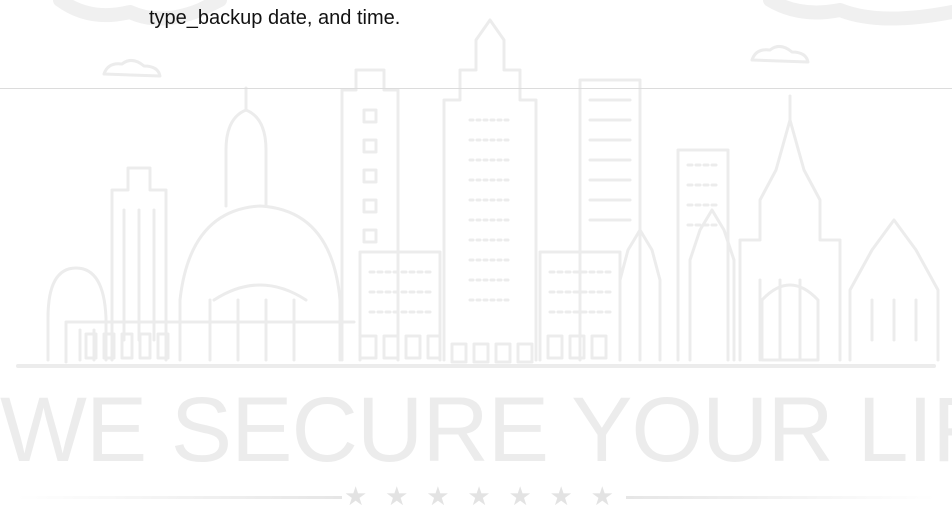 This screenshot has width=952, height=517. What do you see at coordinates (179, 497) in the screenshot?
I see `divider-line-left` at bounding box center [179, 497].